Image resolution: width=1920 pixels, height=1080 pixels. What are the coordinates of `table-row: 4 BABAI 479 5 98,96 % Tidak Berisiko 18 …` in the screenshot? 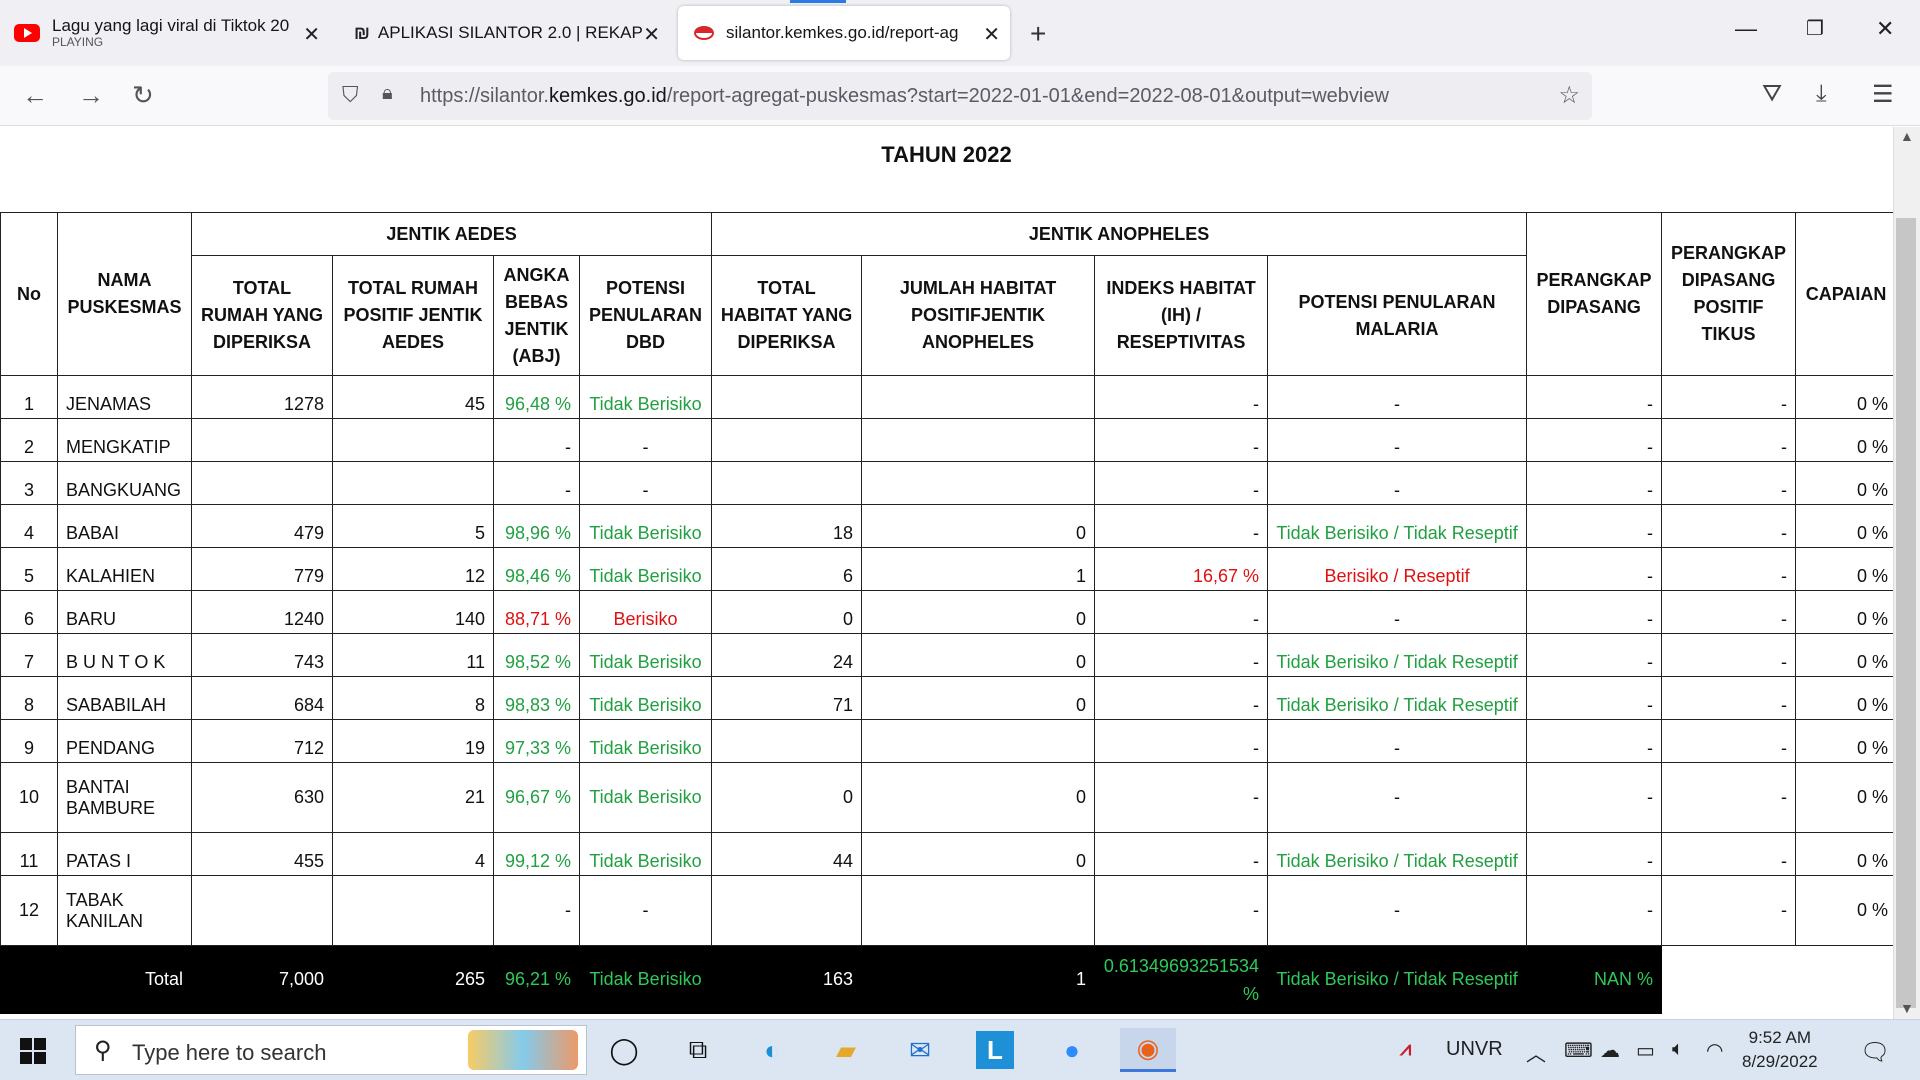 It's located at (946, 526).